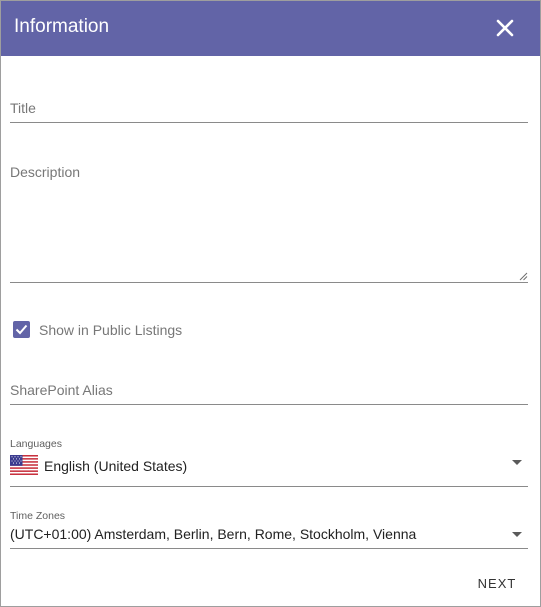 The height and width of the screenshot is (607, 541). I want to click on description-placeholder: Description, so click(45, 172).